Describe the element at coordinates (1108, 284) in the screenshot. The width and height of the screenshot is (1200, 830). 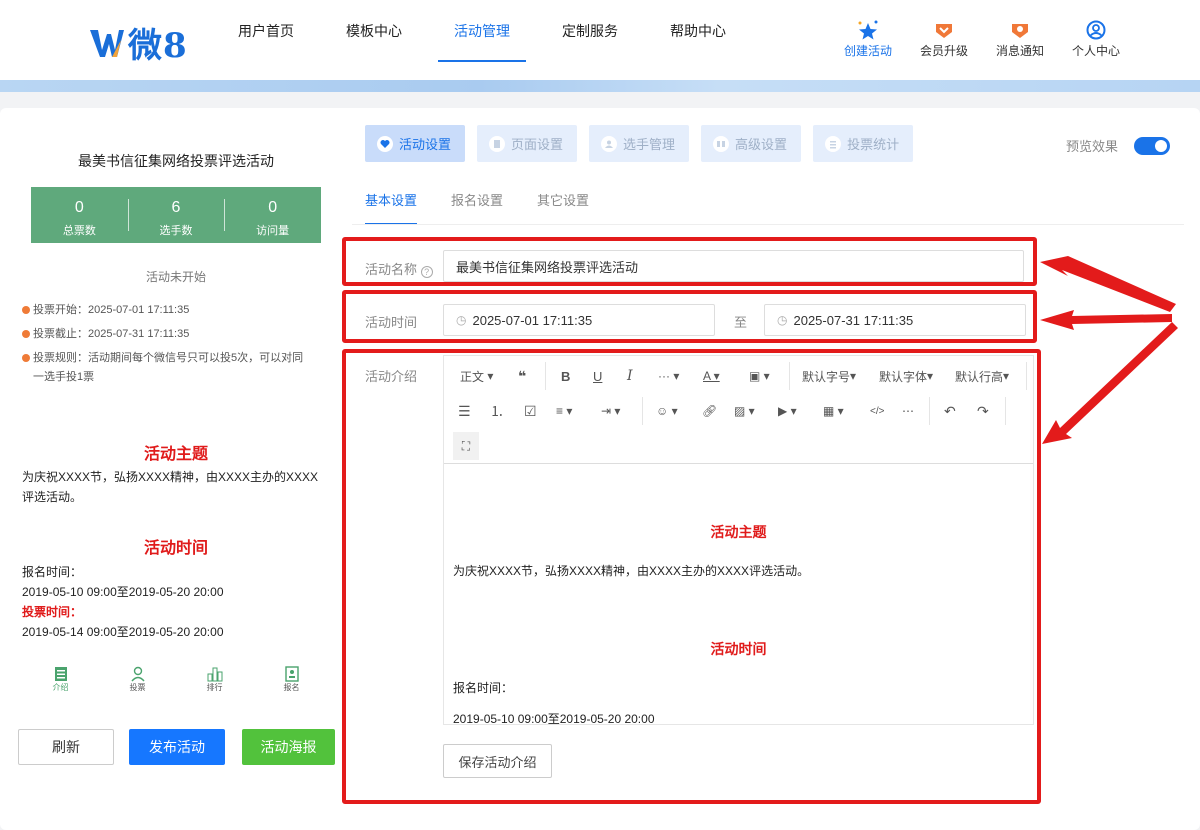
I see `arrow-to-name` at that location.